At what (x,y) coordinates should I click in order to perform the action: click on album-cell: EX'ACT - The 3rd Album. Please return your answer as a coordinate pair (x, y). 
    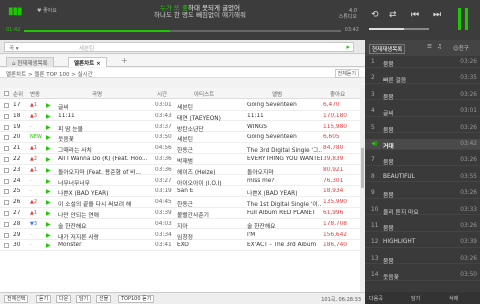
    Looking at the image, I should click on (284, 245).